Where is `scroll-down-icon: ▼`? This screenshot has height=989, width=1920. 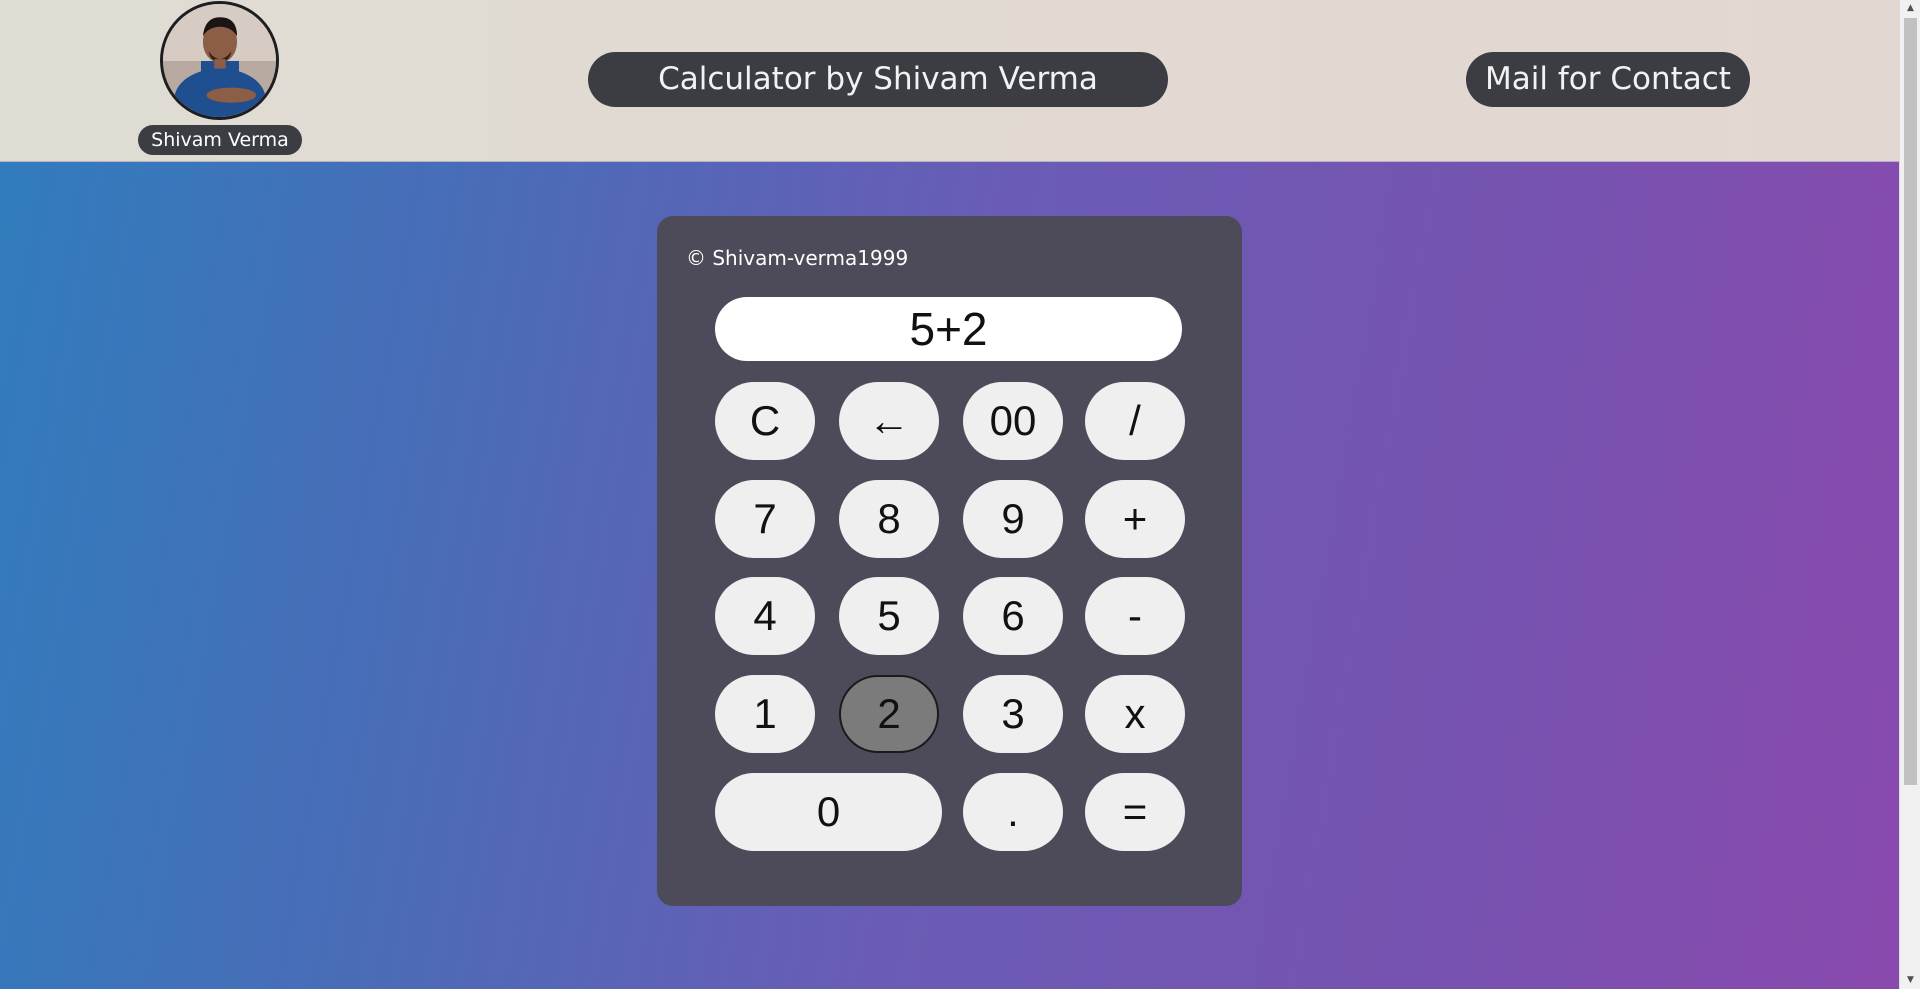 scroll-down-icon: ▼ is located at coordinates (1910, 980).